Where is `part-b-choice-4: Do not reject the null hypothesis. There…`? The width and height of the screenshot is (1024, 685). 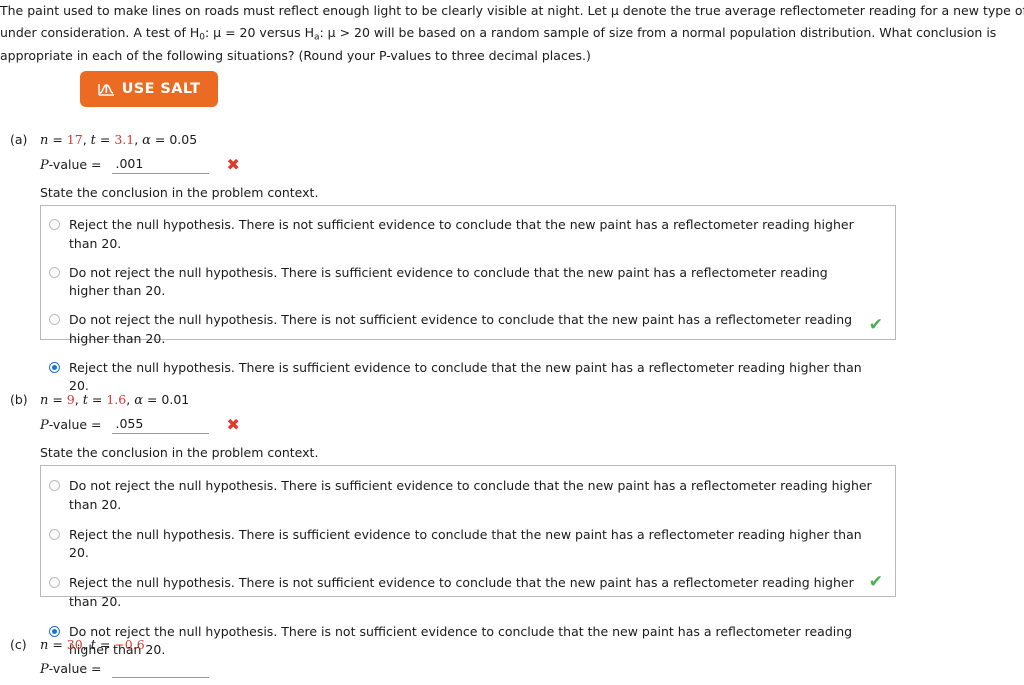
part-b-choice-4: Do not reject the null hypothesis. There… is located at coordinates (468, 642).